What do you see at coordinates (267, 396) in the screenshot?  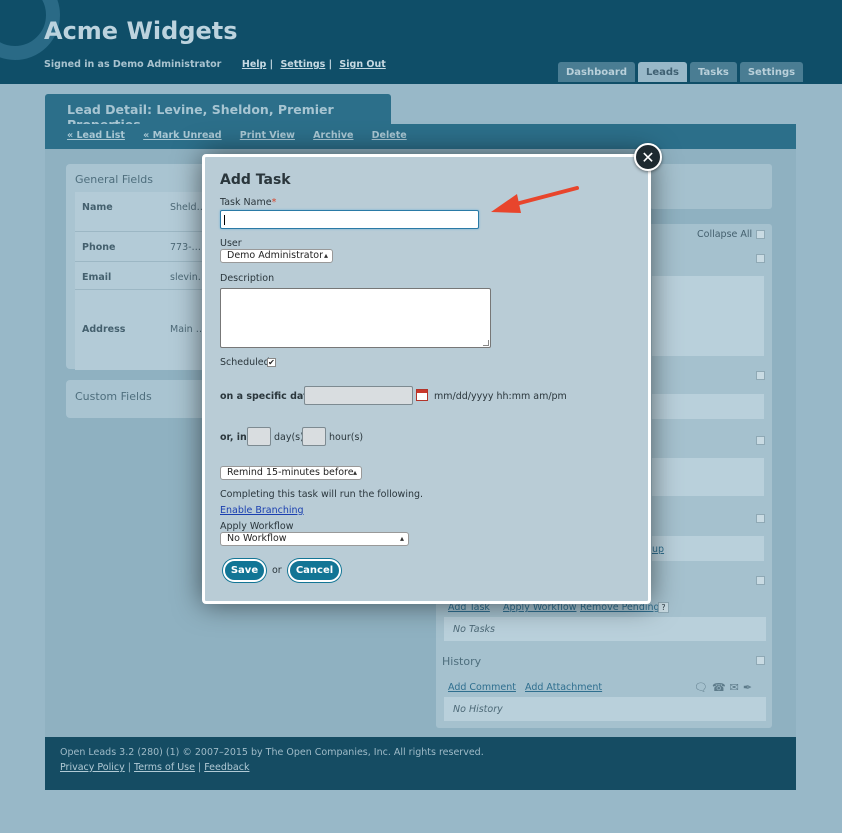 I see `specific-date-label: on a specific date` at bounding box center [267, 396].